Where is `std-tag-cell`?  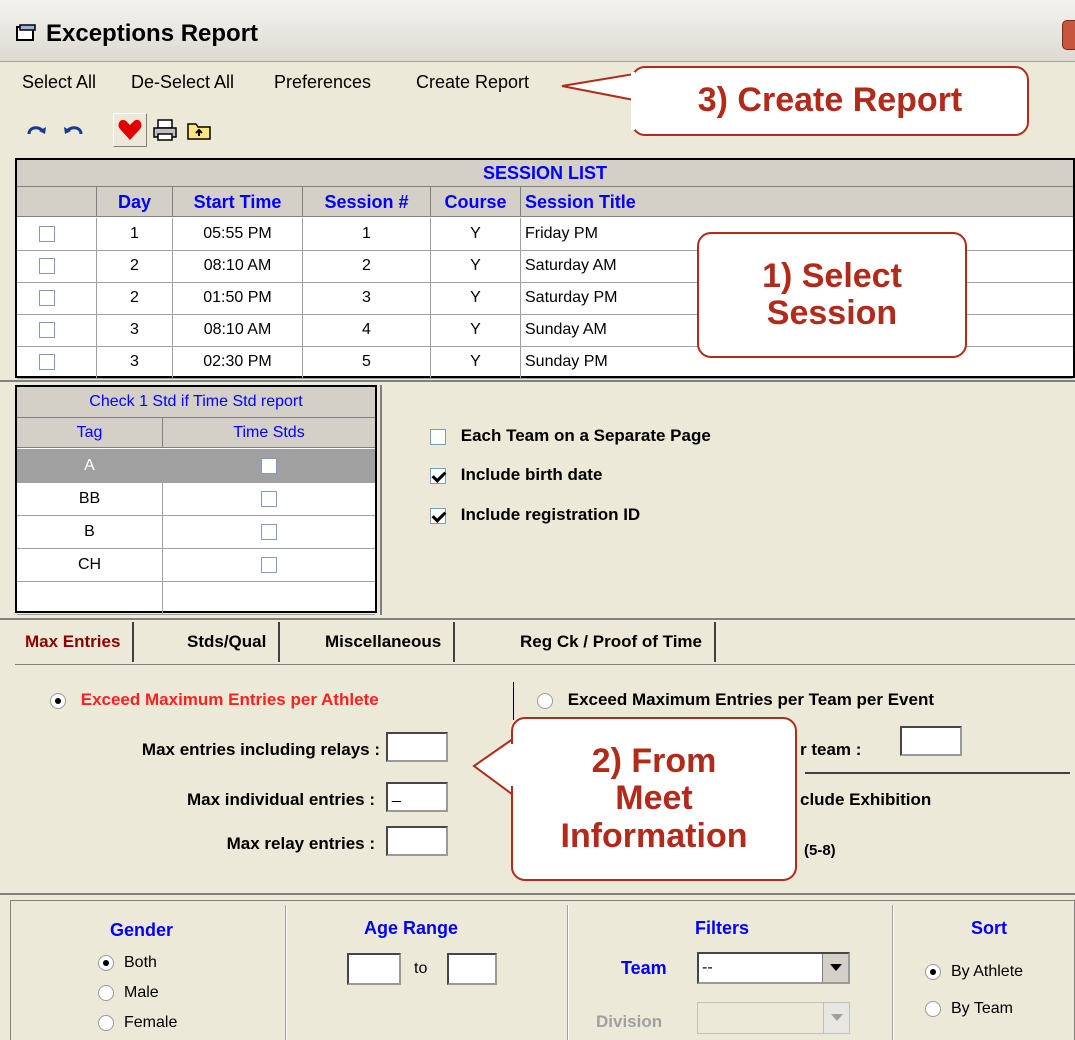
std-tag-cell is located at coordinates (90, 597).